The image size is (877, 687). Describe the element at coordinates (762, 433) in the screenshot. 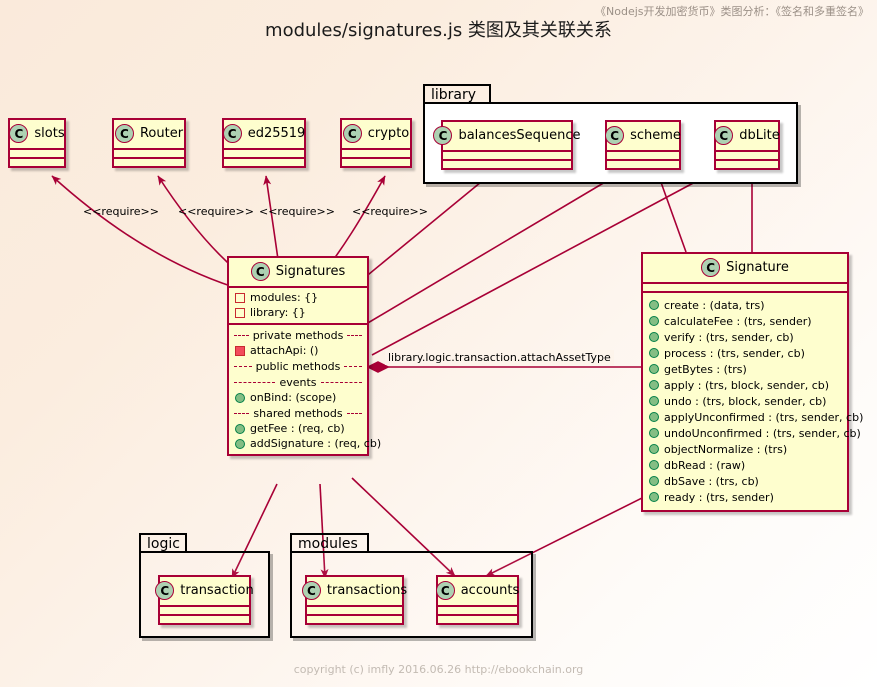

I see `method-label: undoUnconfirmed : (trs, sender, cb)` at that location.